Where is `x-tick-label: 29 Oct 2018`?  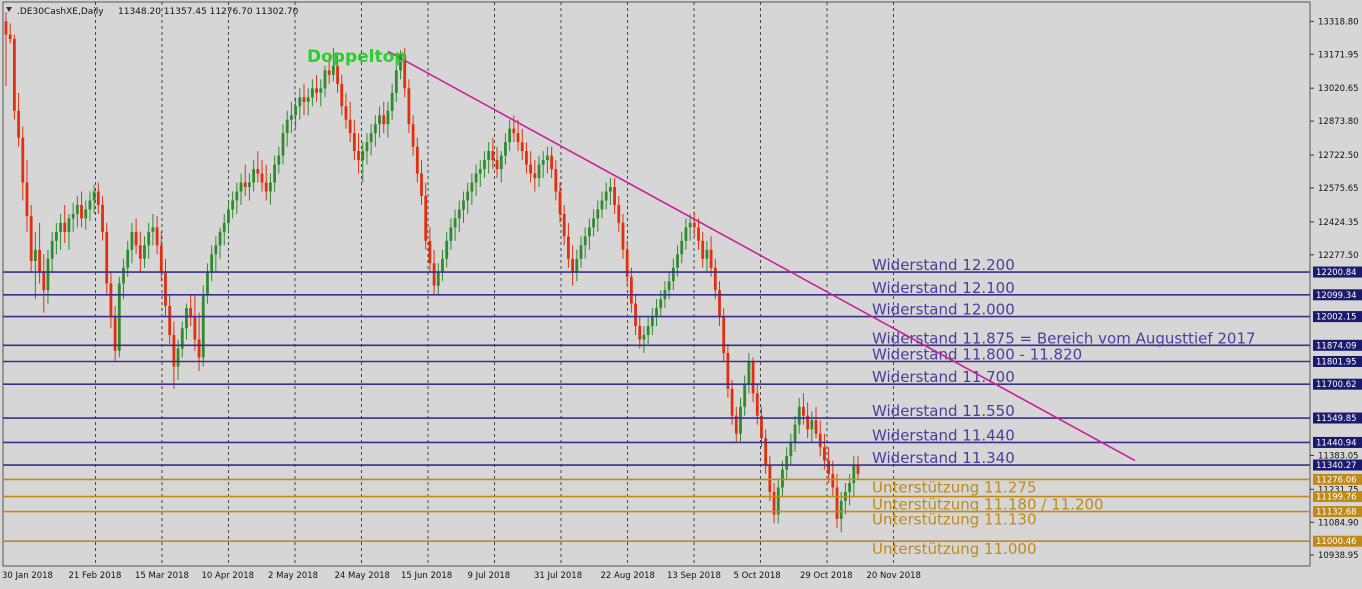 x-tick-label: 29 Oct 2018 is located at coordinates (826, 576).